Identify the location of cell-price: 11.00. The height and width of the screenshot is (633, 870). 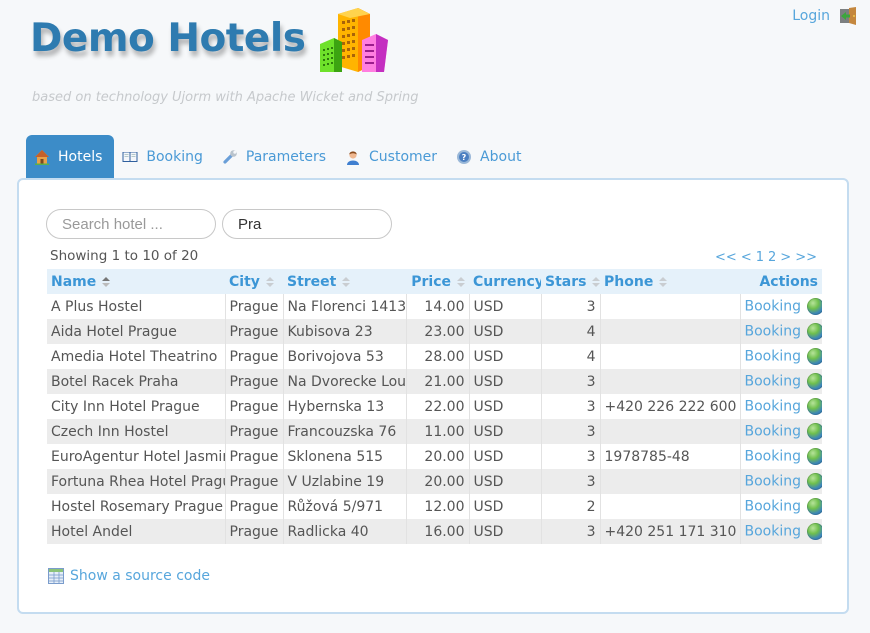
(438, 431).